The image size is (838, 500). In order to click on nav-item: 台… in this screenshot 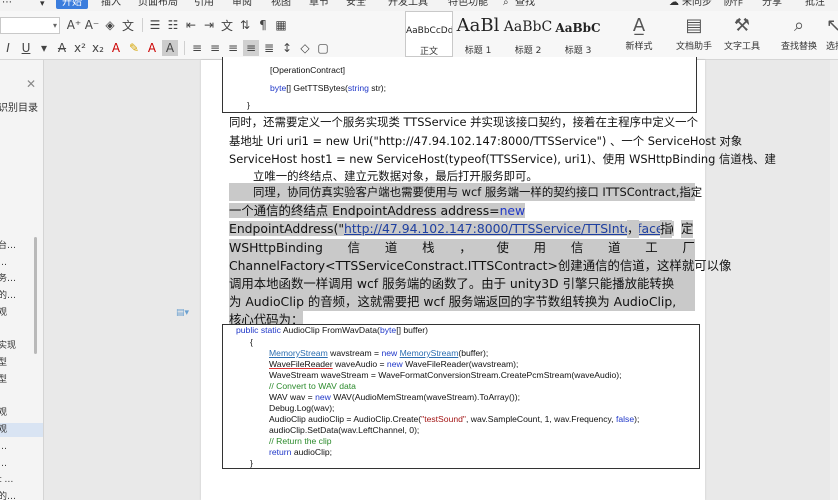, I will do `click(21, 246)`.